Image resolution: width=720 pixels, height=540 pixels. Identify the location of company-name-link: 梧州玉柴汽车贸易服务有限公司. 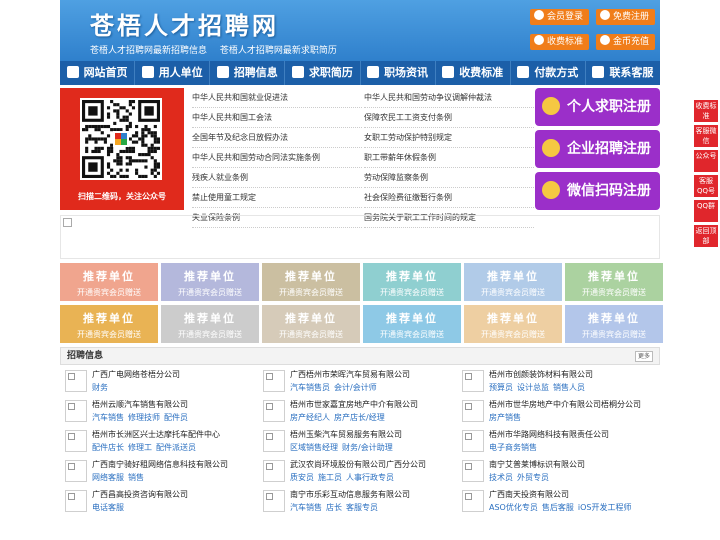
(346, 434).